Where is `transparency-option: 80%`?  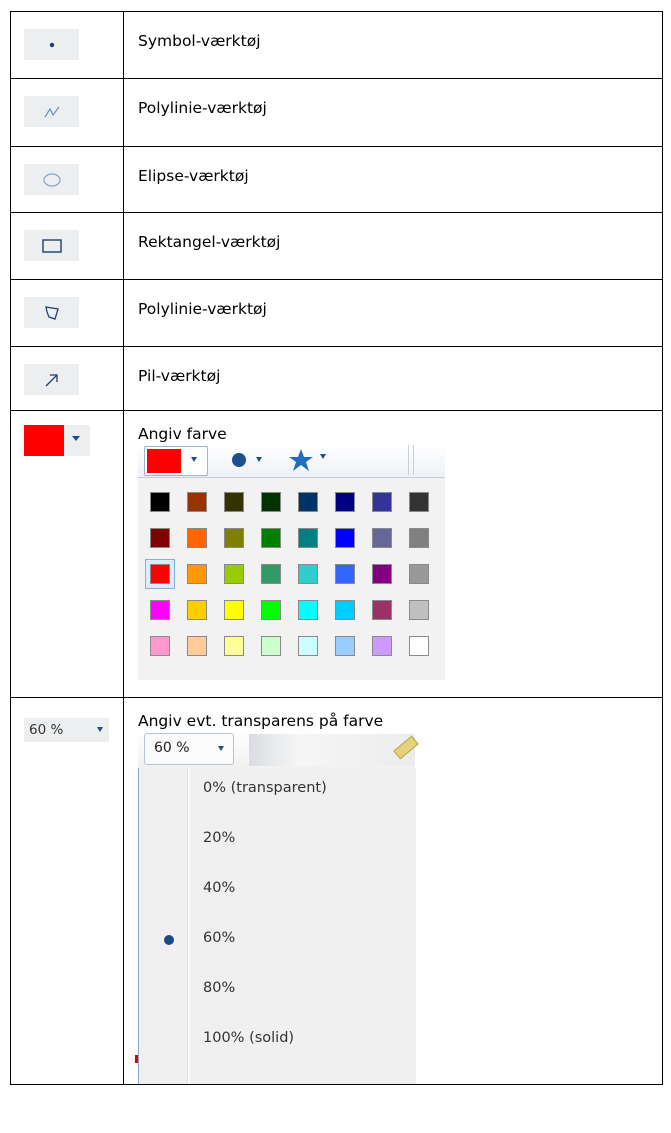
transparency-option: 80% is located at coordinates (219, 988).